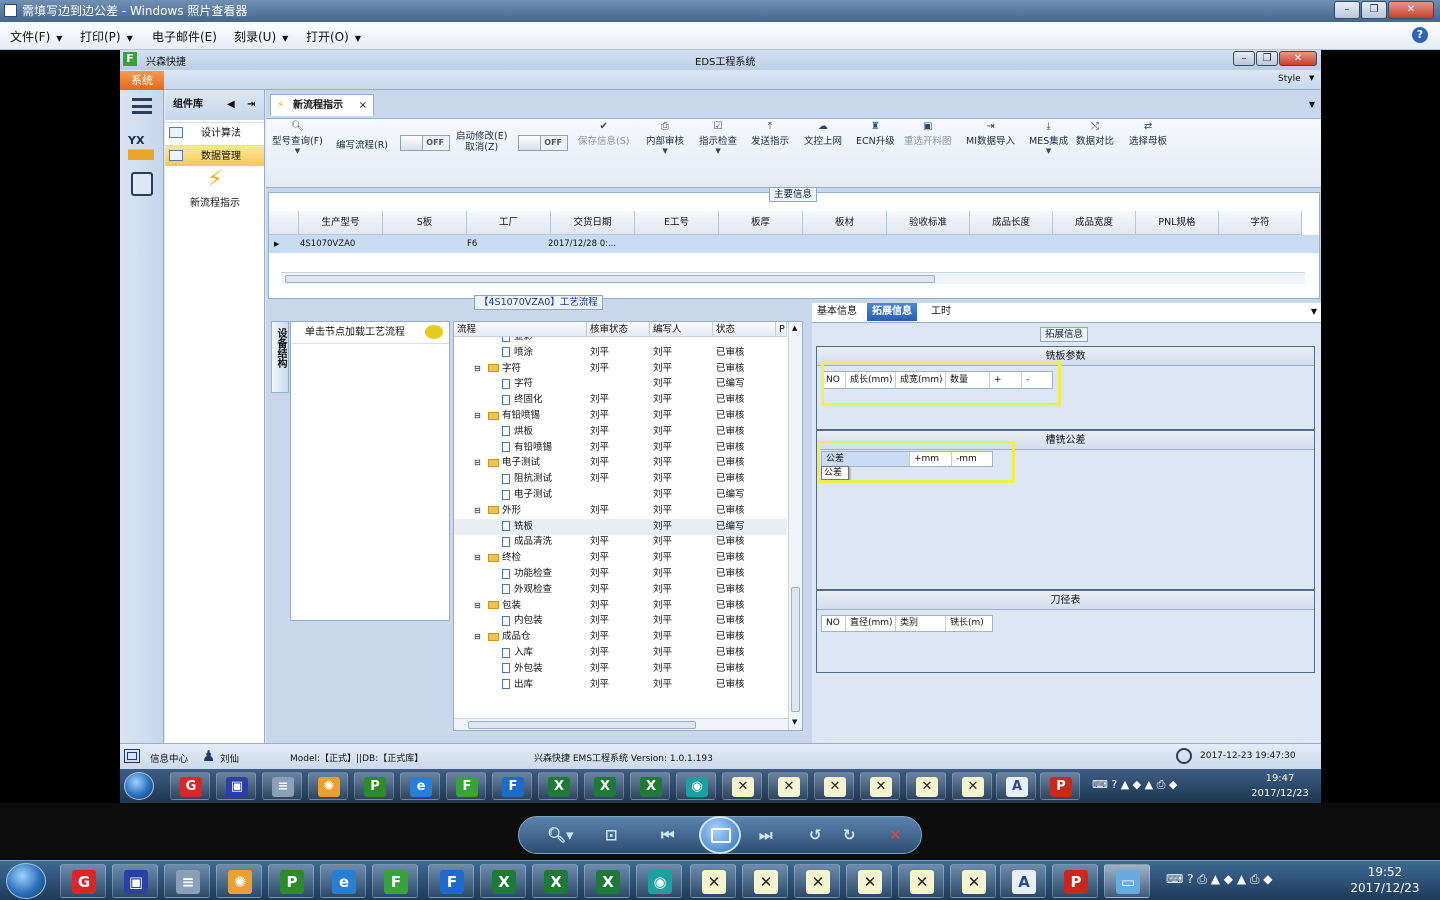  Describe the element at coordinates (425, 143) in the screenshot. I see `write-flow-toggle: OFF` at that location.